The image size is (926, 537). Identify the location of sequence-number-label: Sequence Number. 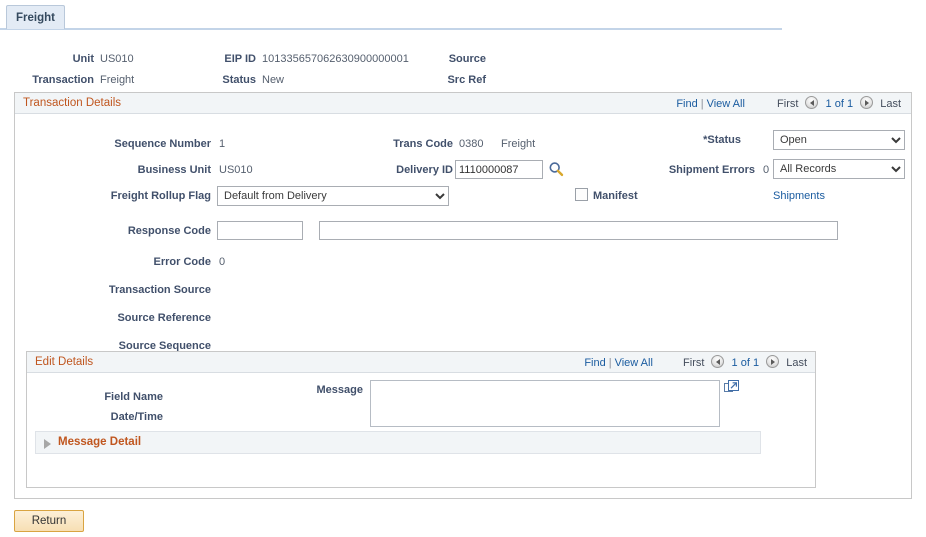
(162, 144).